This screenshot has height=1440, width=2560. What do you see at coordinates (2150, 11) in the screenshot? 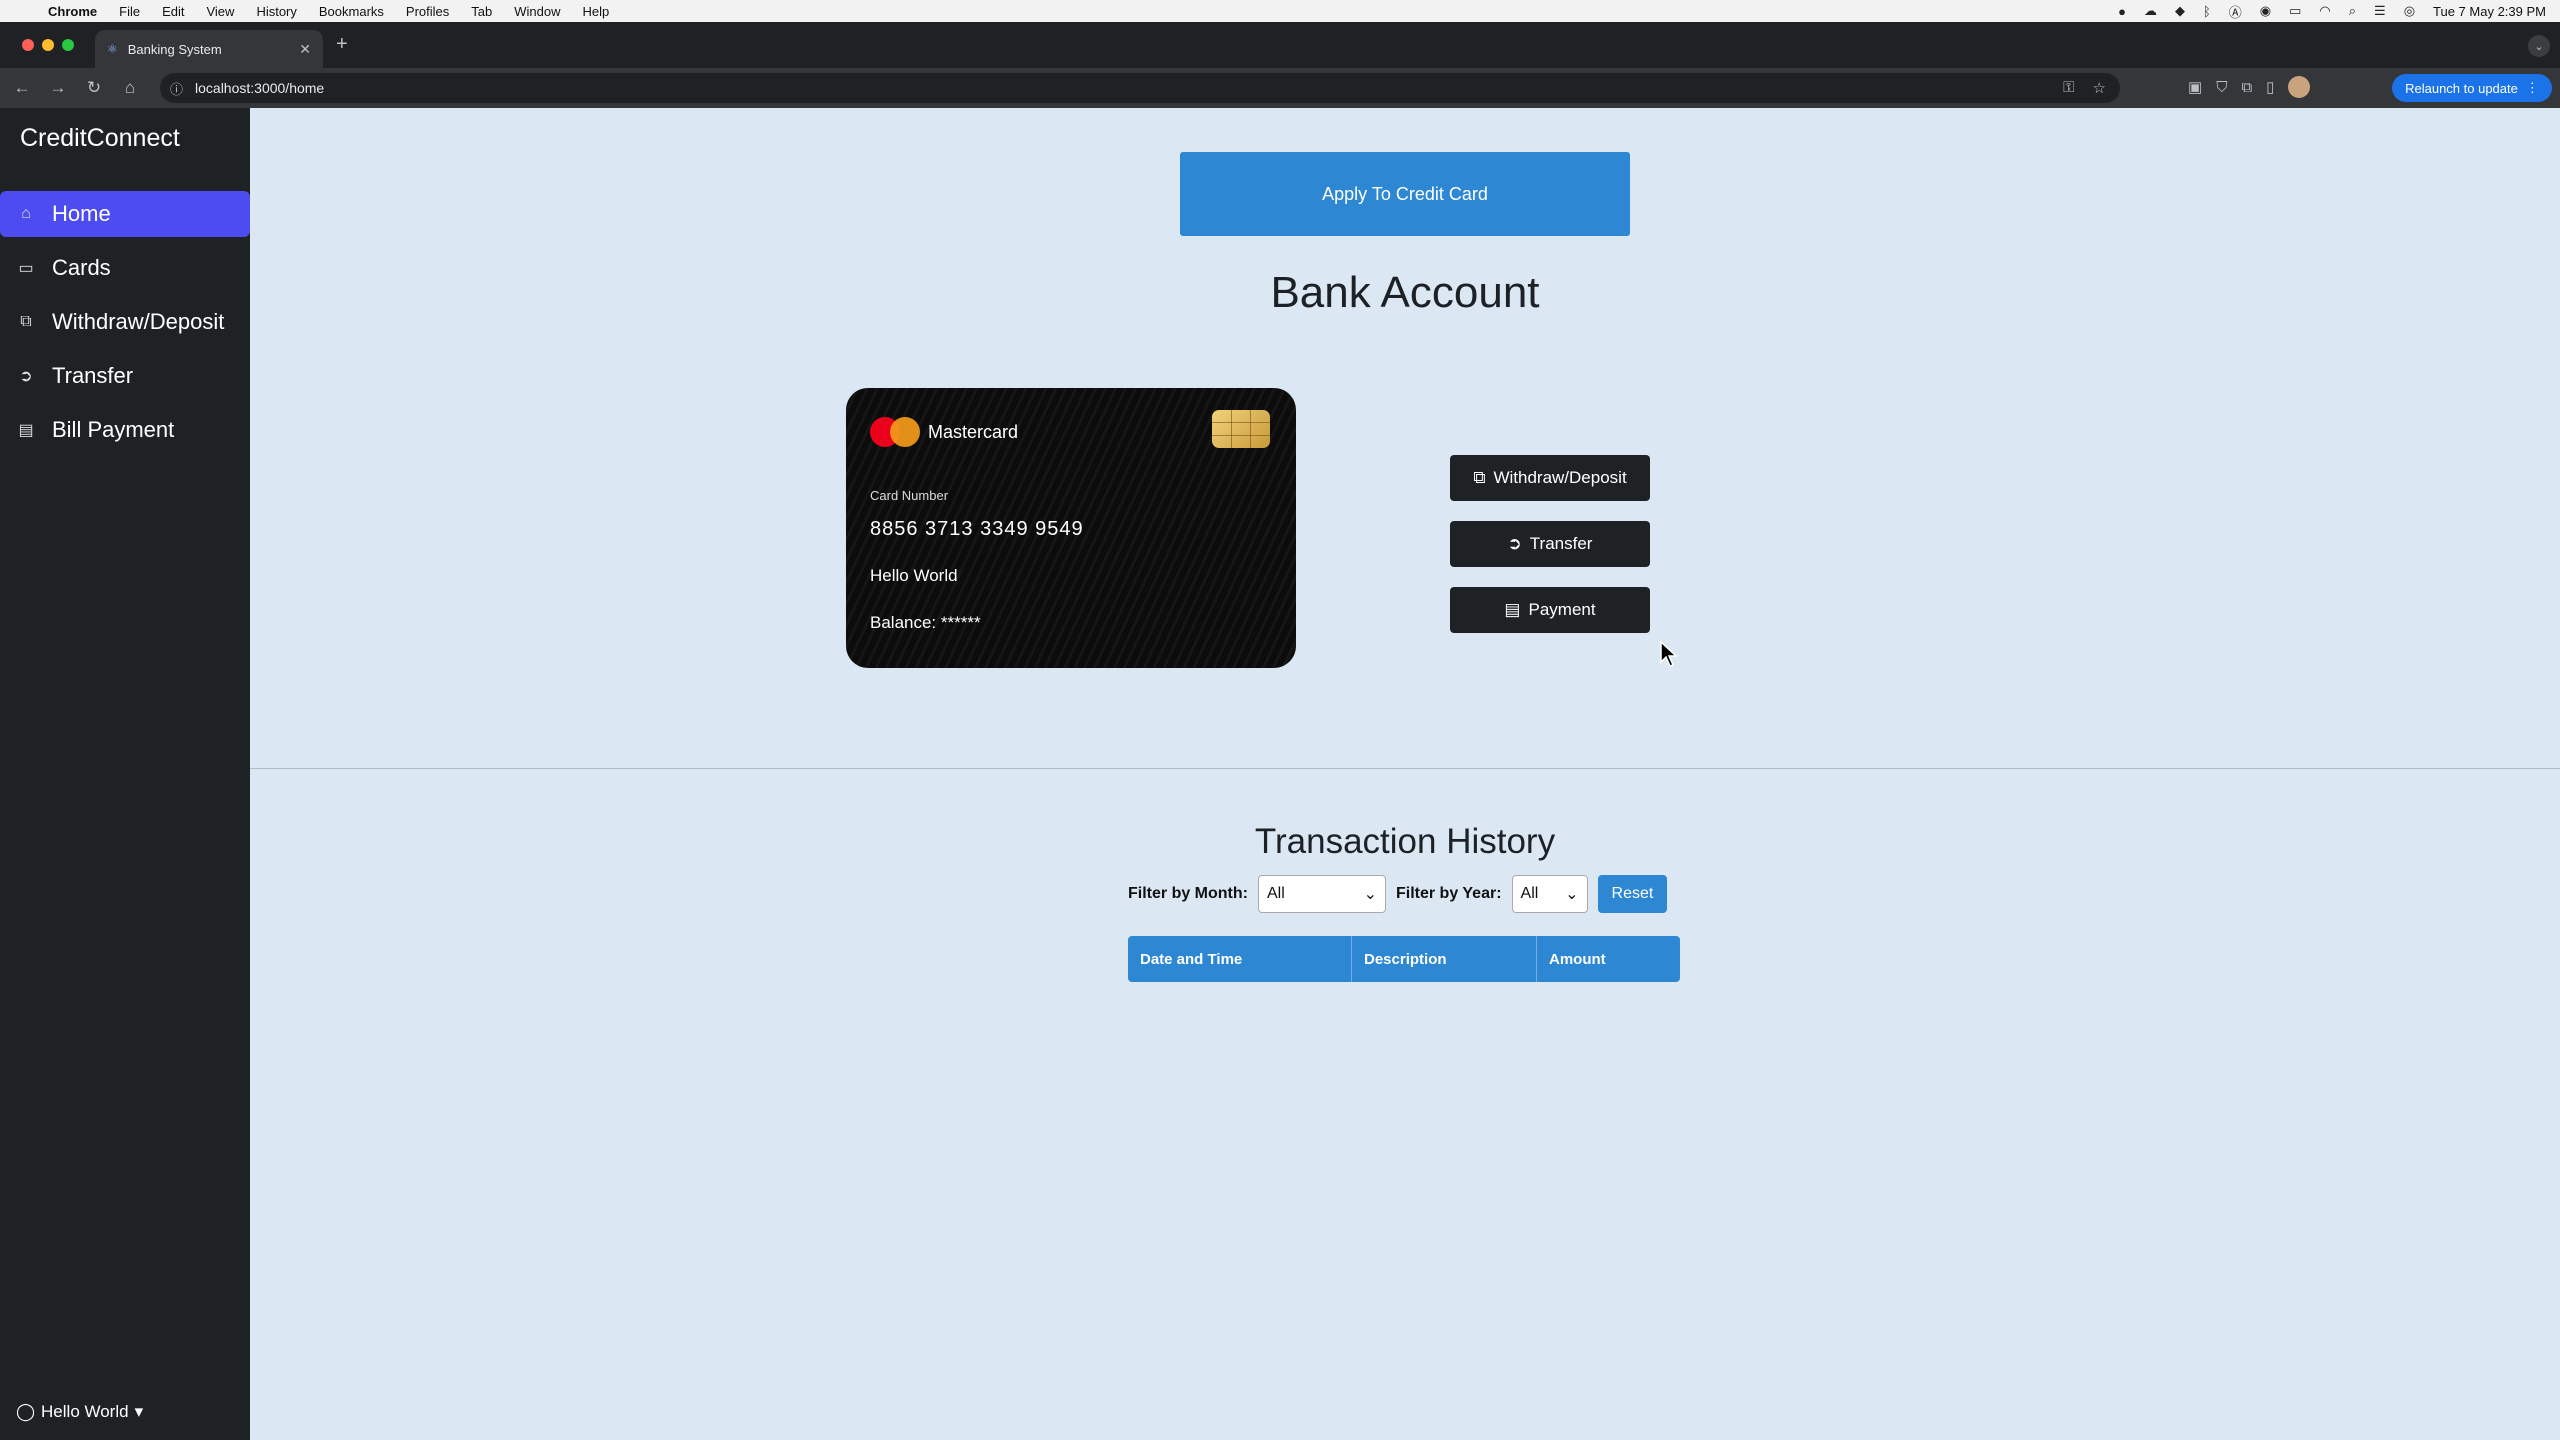
I see `cloud-icon: ☁` at bounding box center [2150, 11].